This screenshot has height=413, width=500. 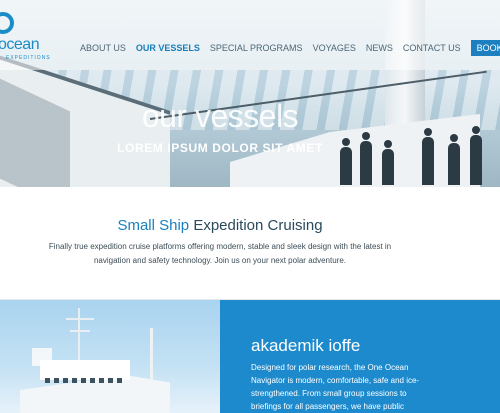 I want to click on vessel-name: akademik ioffe, so click(x=306, y=345).